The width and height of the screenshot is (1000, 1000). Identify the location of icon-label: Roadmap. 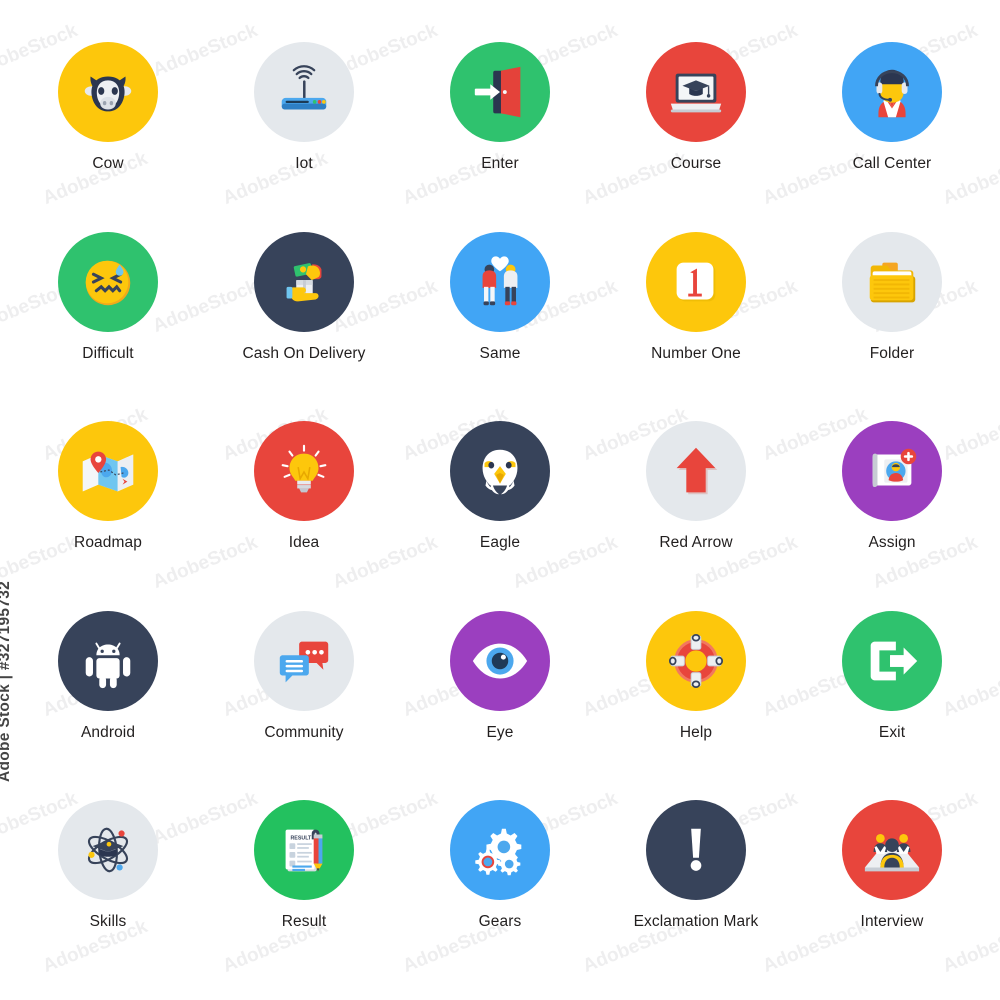
(108, 543).